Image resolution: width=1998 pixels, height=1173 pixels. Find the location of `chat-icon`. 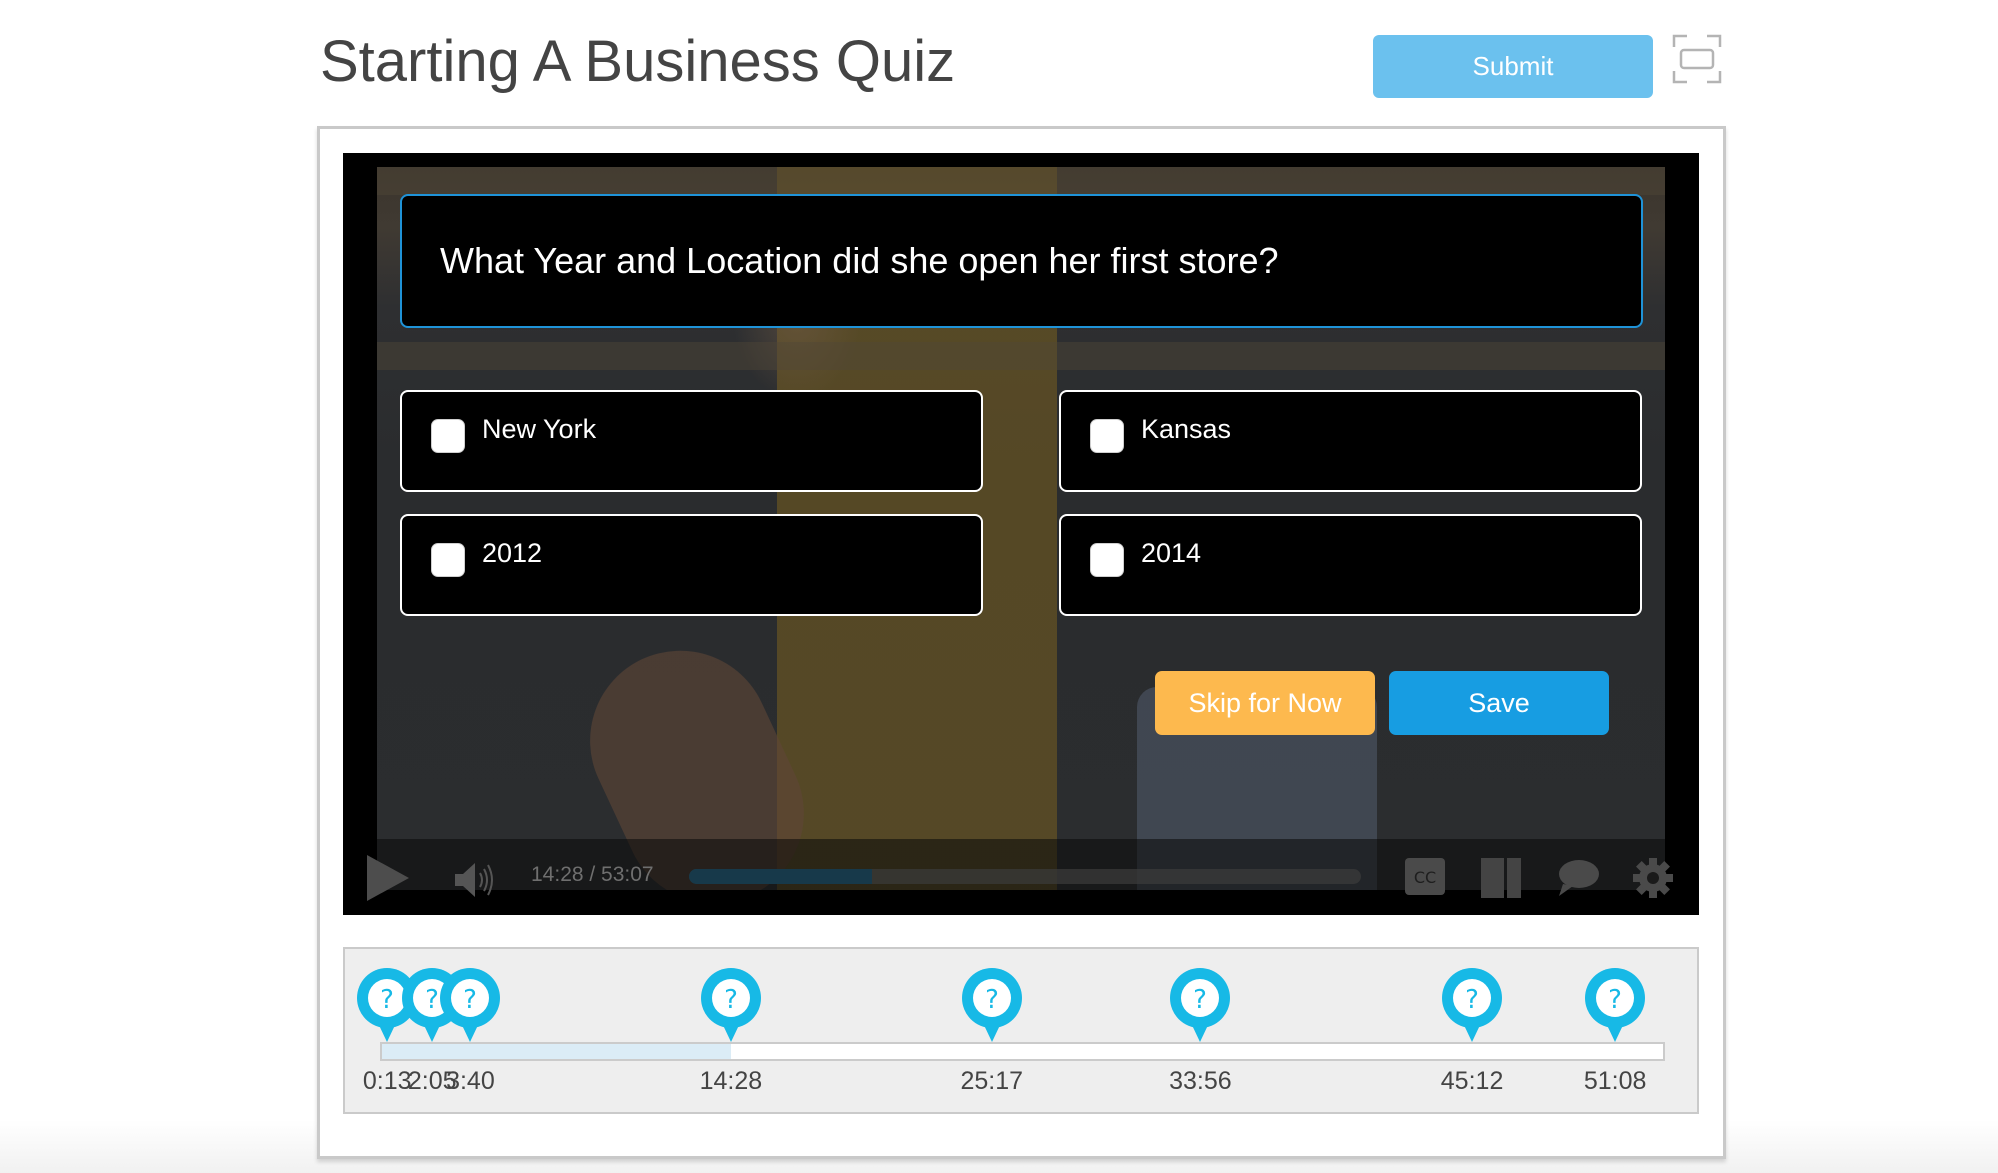

chat-icon is located at coordinates (1578, 878).